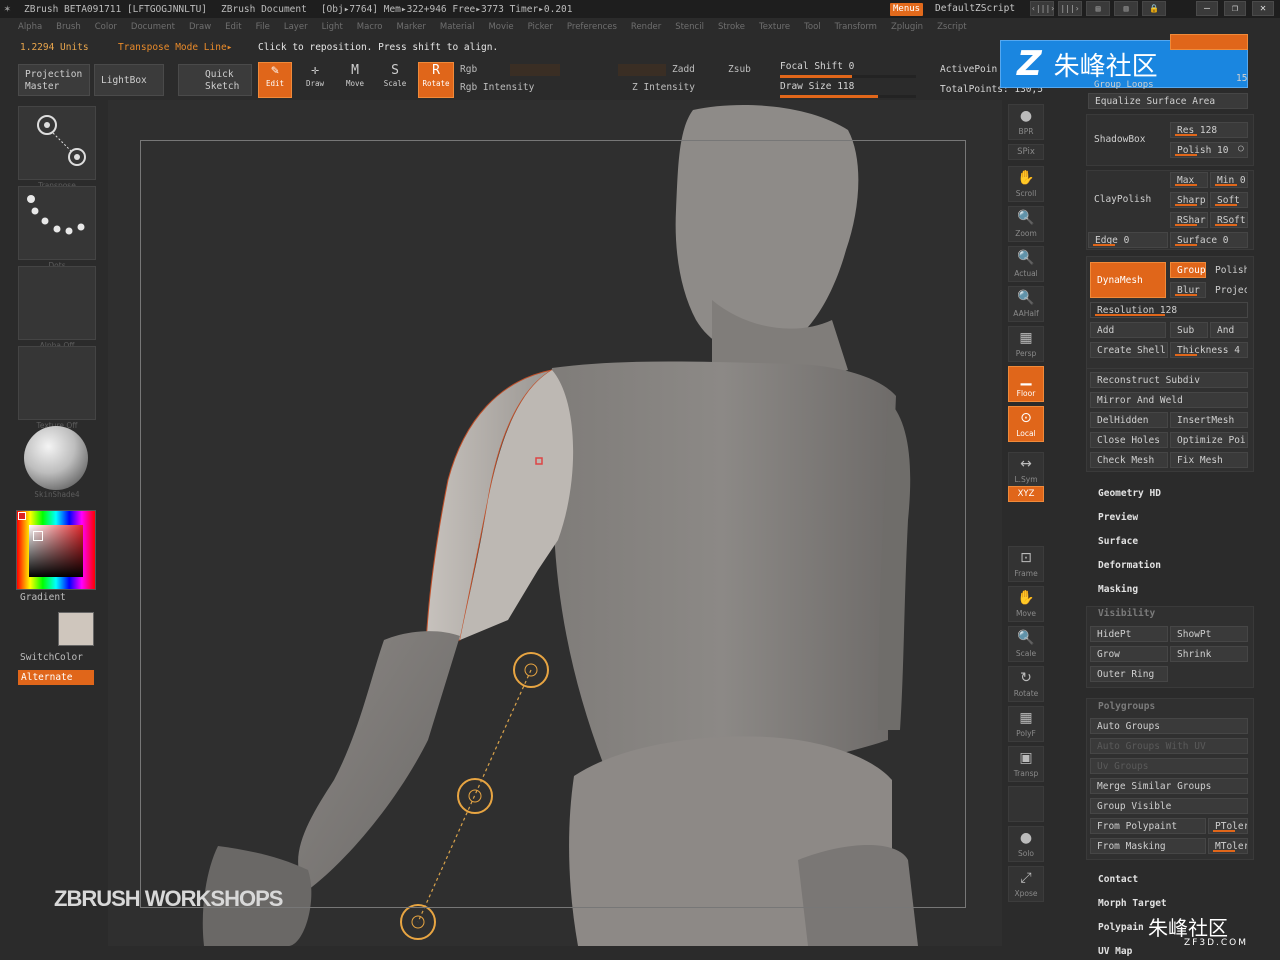 Image resolution: width=1280 pixels, height=960 pixels. What do you see at coordinates (646, 30) in the screenshot?
I see `menu-render: Render` at bounding box center [646, 30].